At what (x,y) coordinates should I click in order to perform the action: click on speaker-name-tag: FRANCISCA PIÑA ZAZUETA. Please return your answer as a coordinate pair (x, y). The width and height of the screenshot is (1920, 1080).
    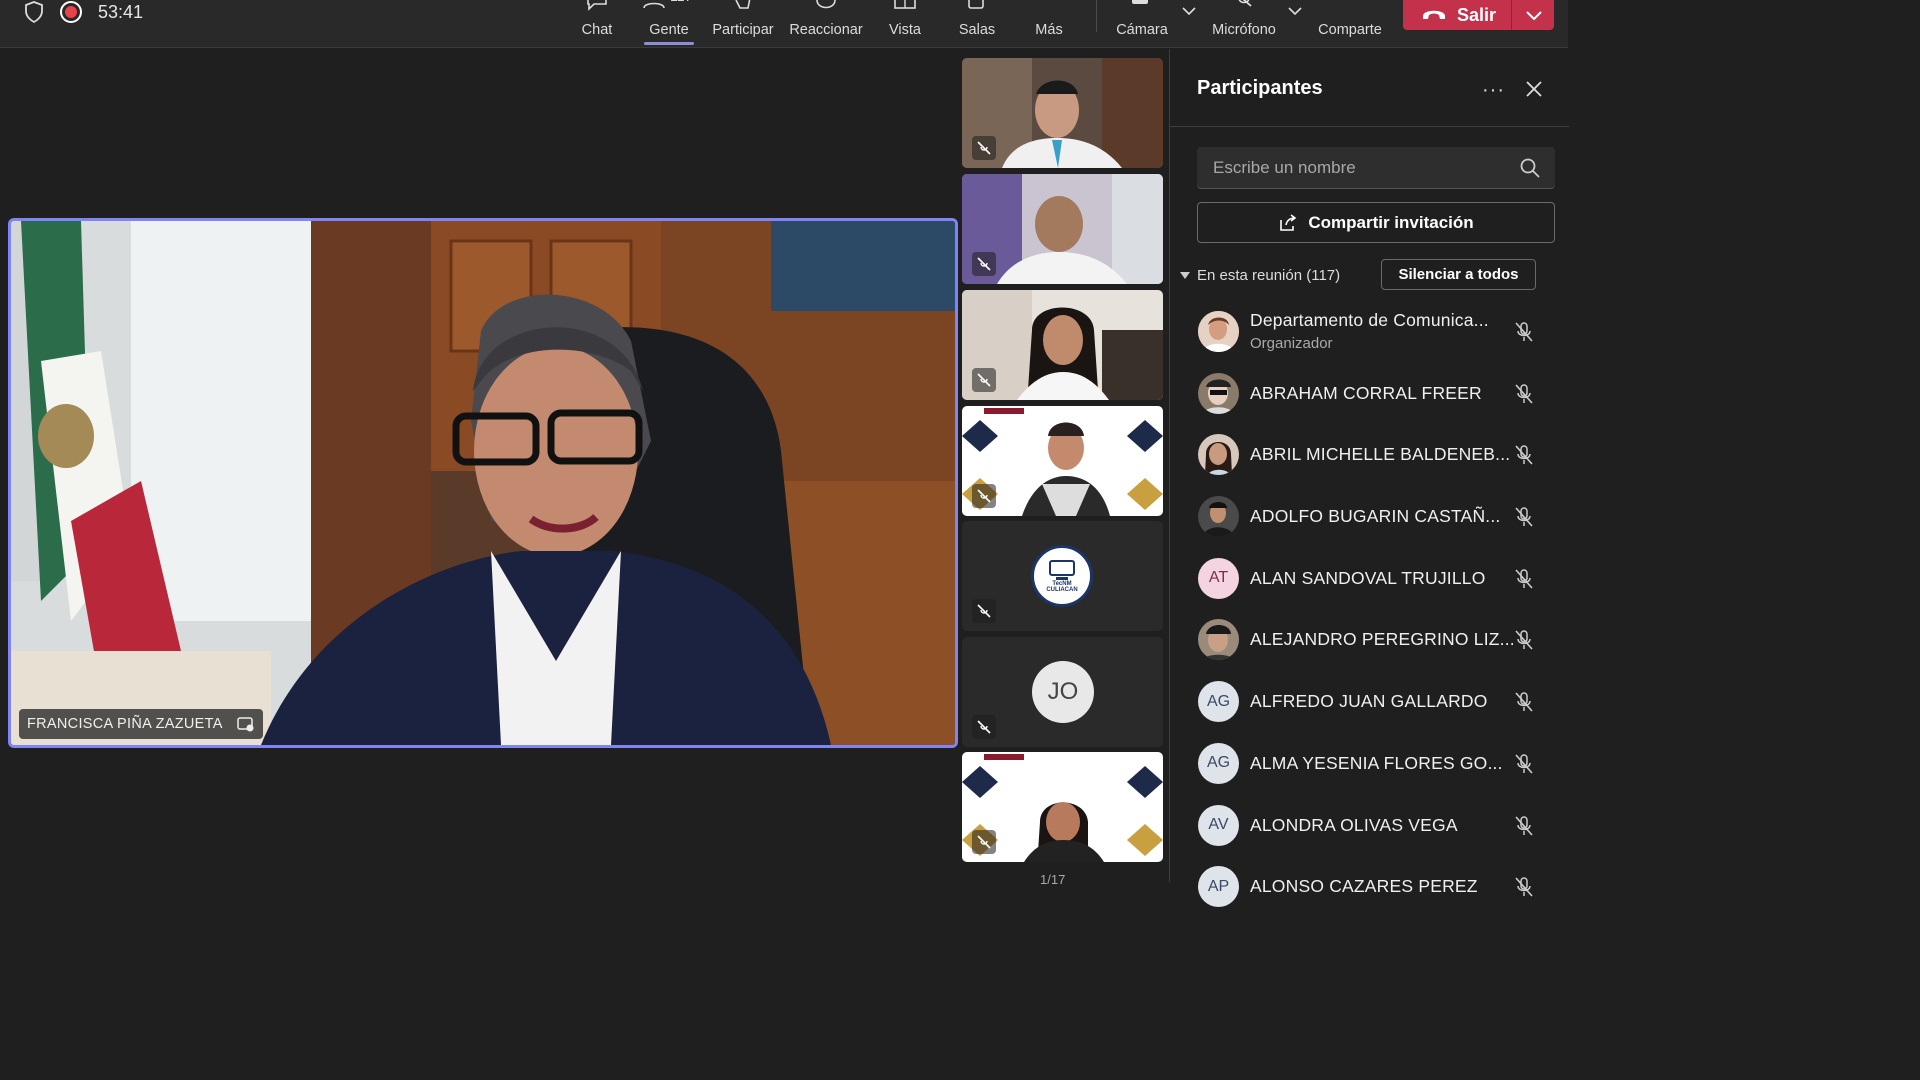
    Looking at the image, I should click on (141, 724).